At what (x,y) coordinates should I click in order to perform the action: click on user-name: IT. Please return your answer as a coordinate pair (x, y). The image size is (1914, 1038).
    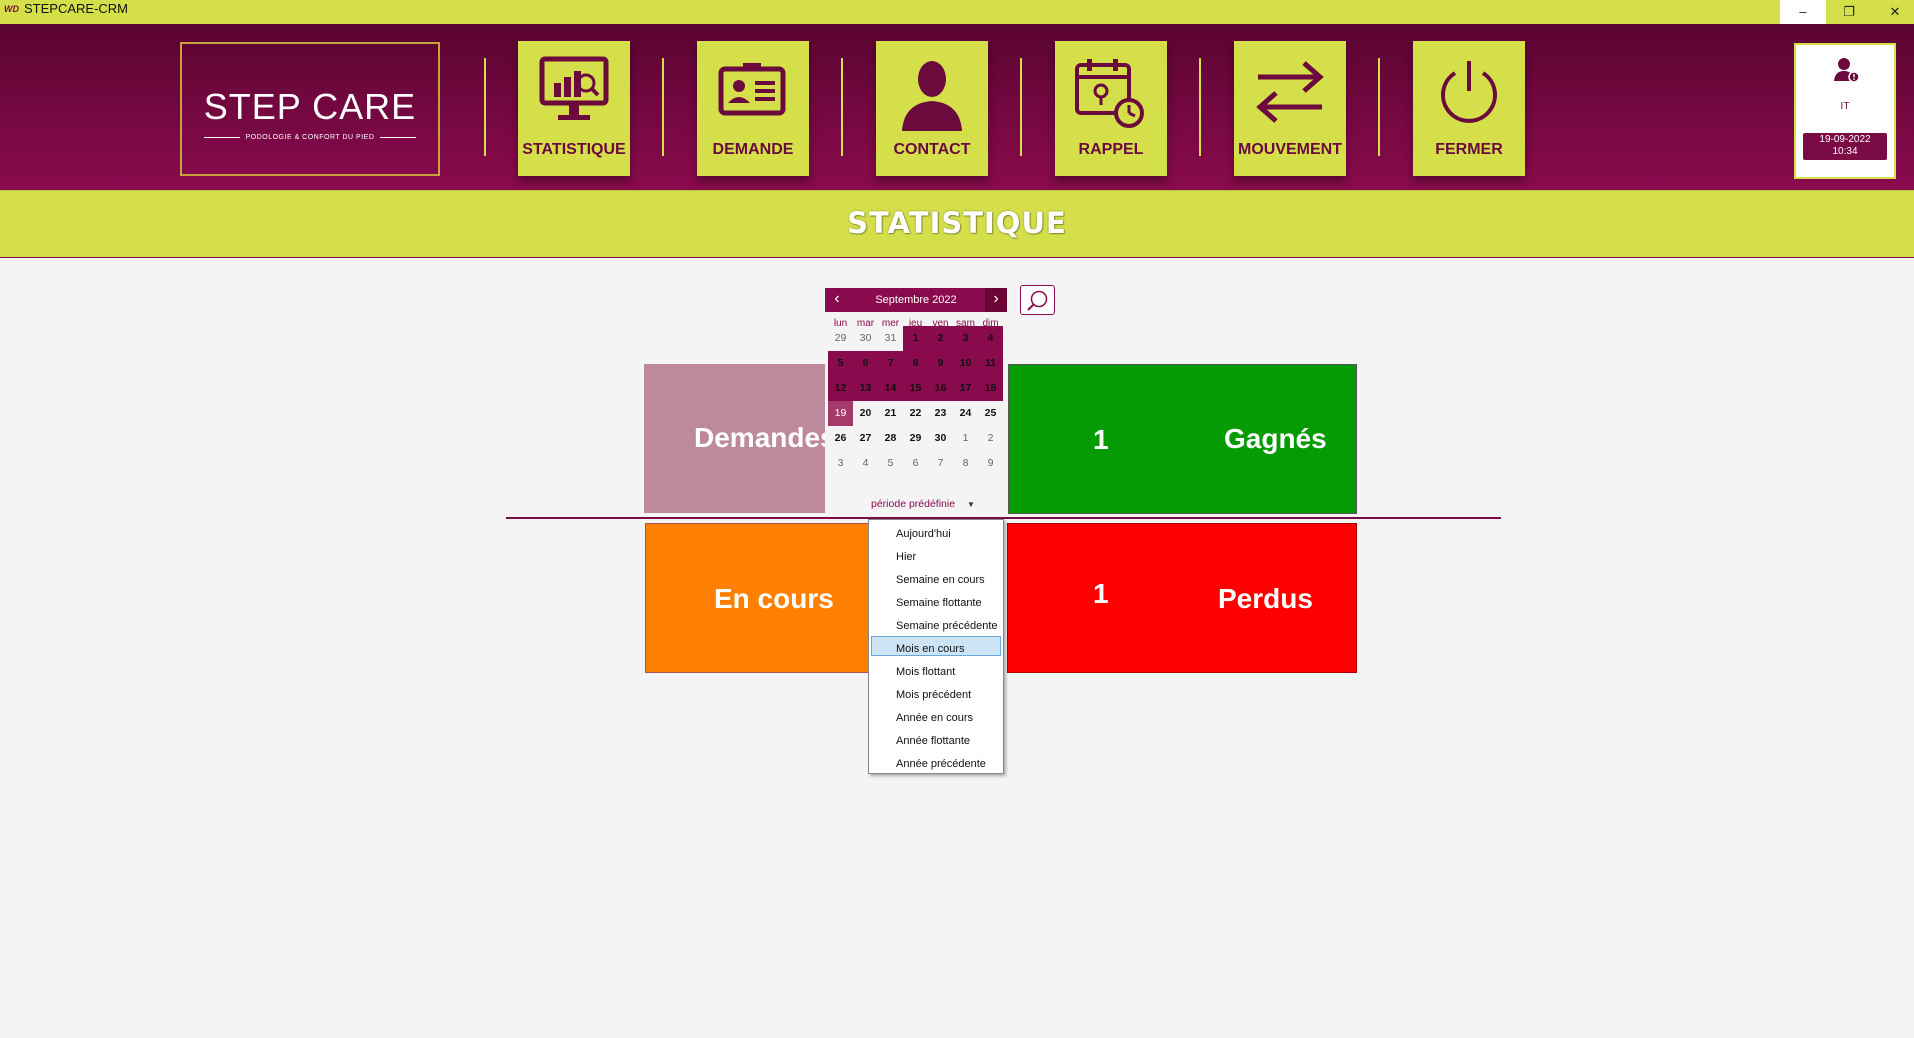
    Looking at the image, I should click on (1845, 106).